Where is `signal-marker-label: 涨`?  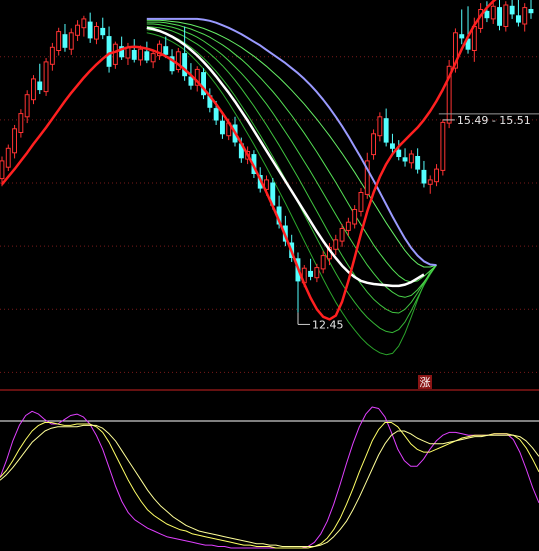 signal-marker-label: 涨 is located at coordinates (425, 382).